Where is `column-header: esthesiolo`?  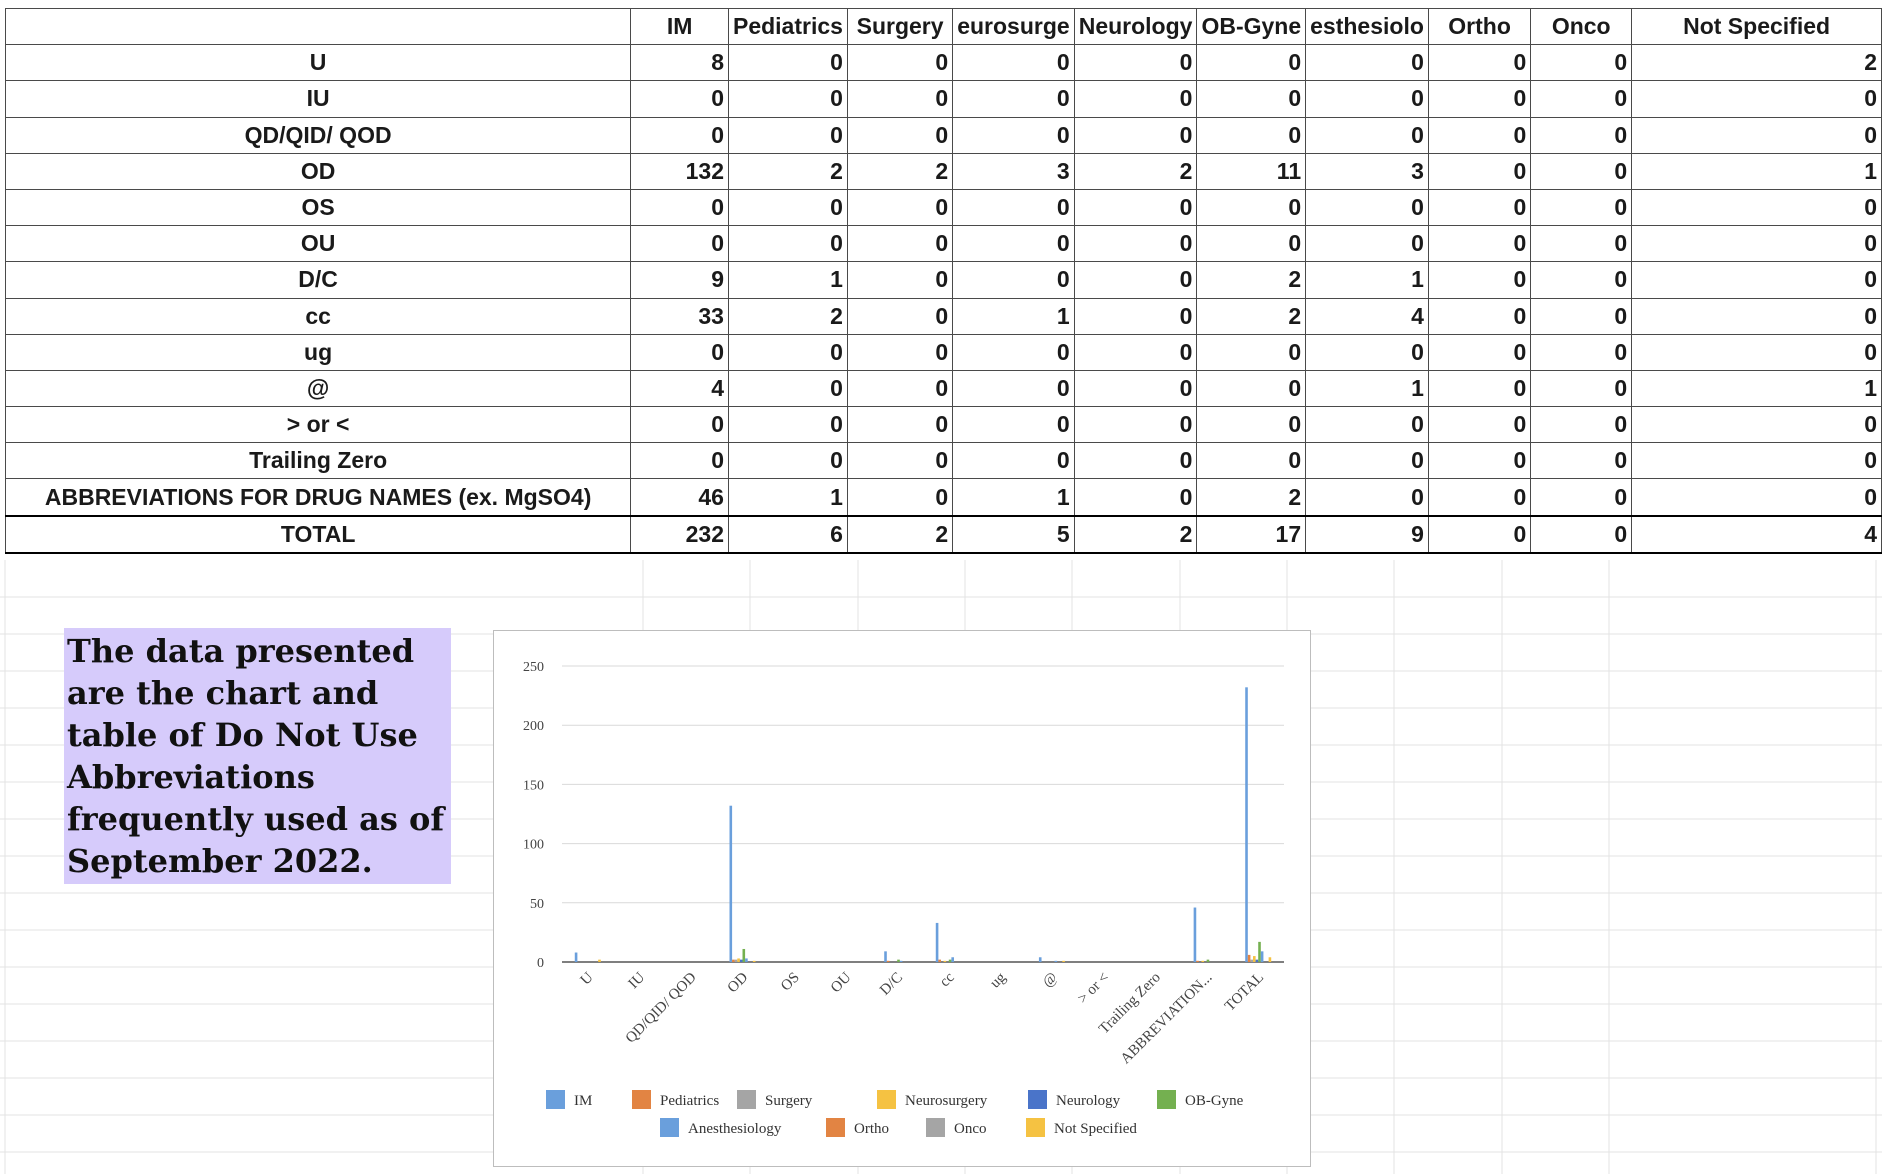 column-header: esthesiolo is located at coordinates (1367, 26).